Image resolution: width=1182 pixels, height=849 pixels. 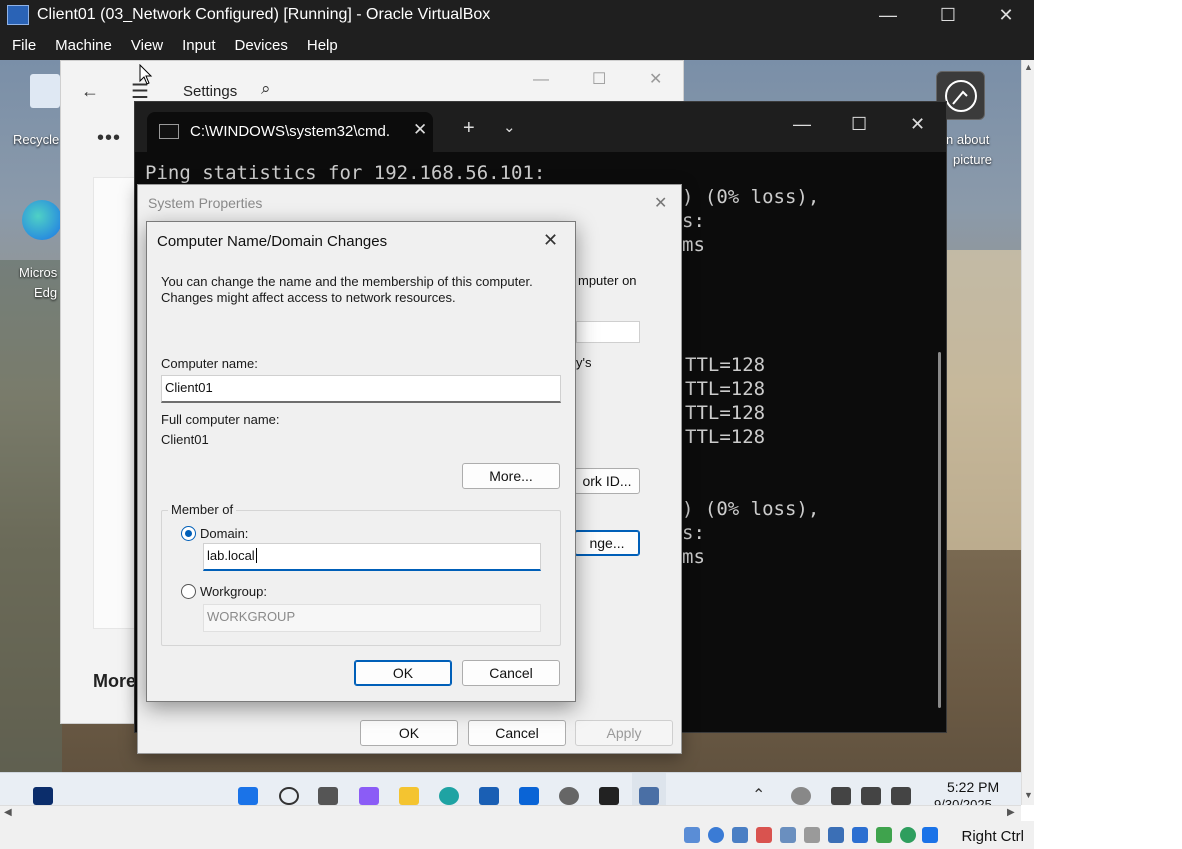 I want to click on recording-icon, so click(x=860, y=835).